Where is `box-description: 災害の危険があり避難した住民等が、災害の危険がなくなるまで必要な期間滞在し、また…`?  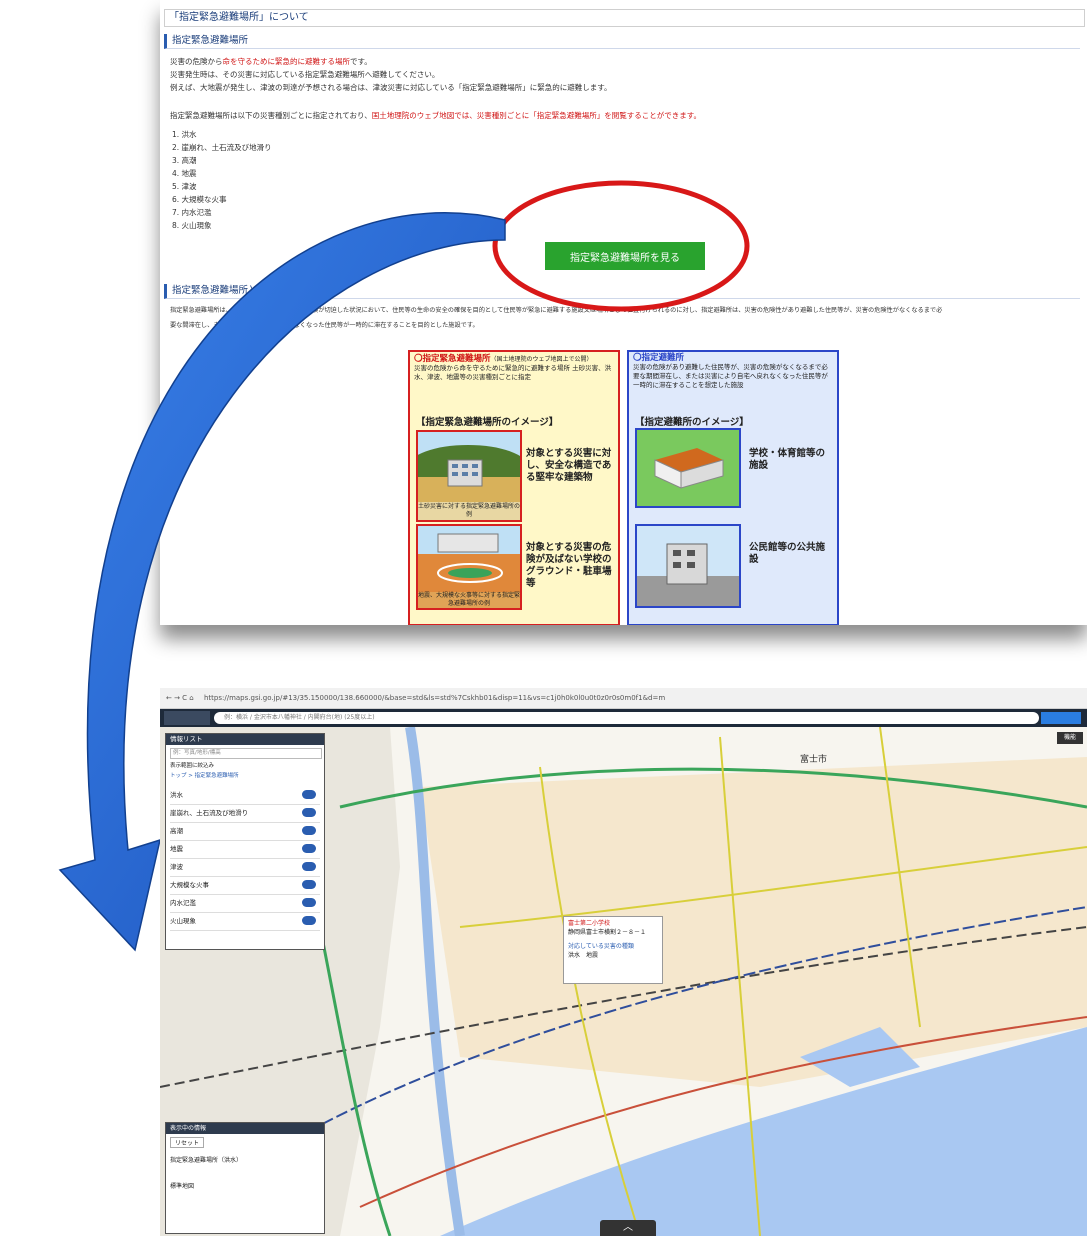
box-description: 災害の危険があり避難した住民等が、災害の危険がなくなるまで必要な期間滞在し、また… is located at coordinates (730, 376).